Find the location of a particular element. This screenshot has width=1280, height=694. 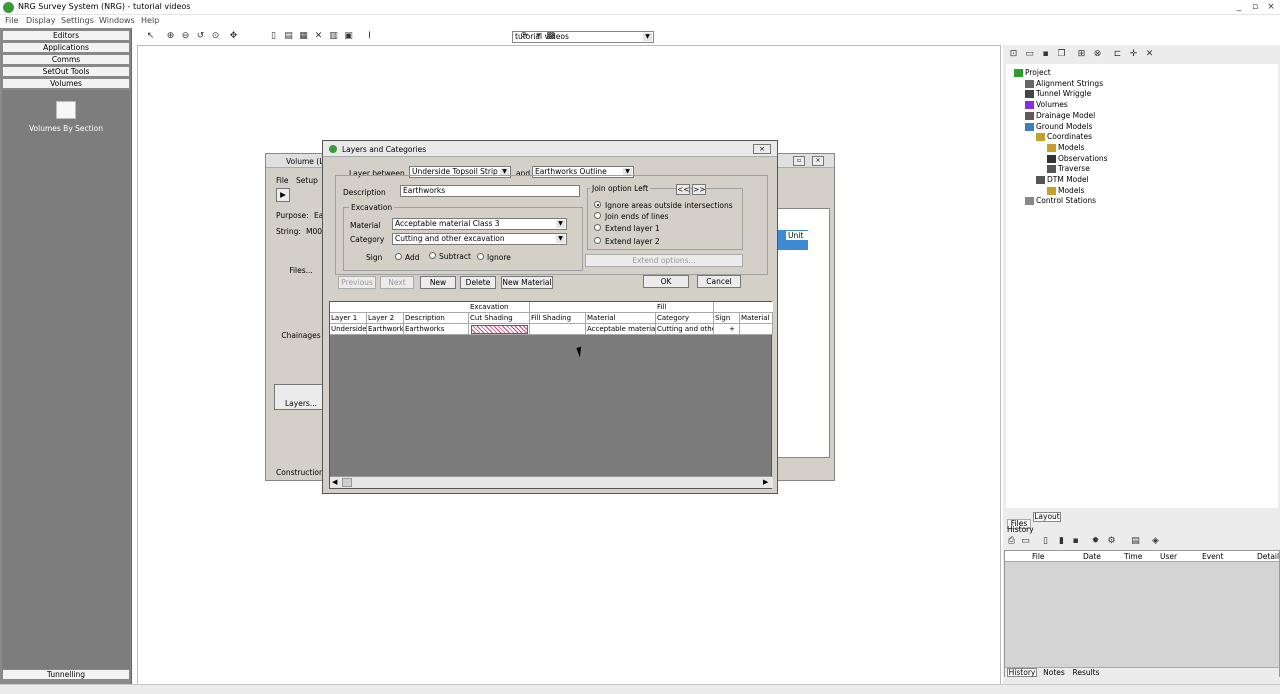

print-icon: ⎙ is located at coordinates (1011, 541).